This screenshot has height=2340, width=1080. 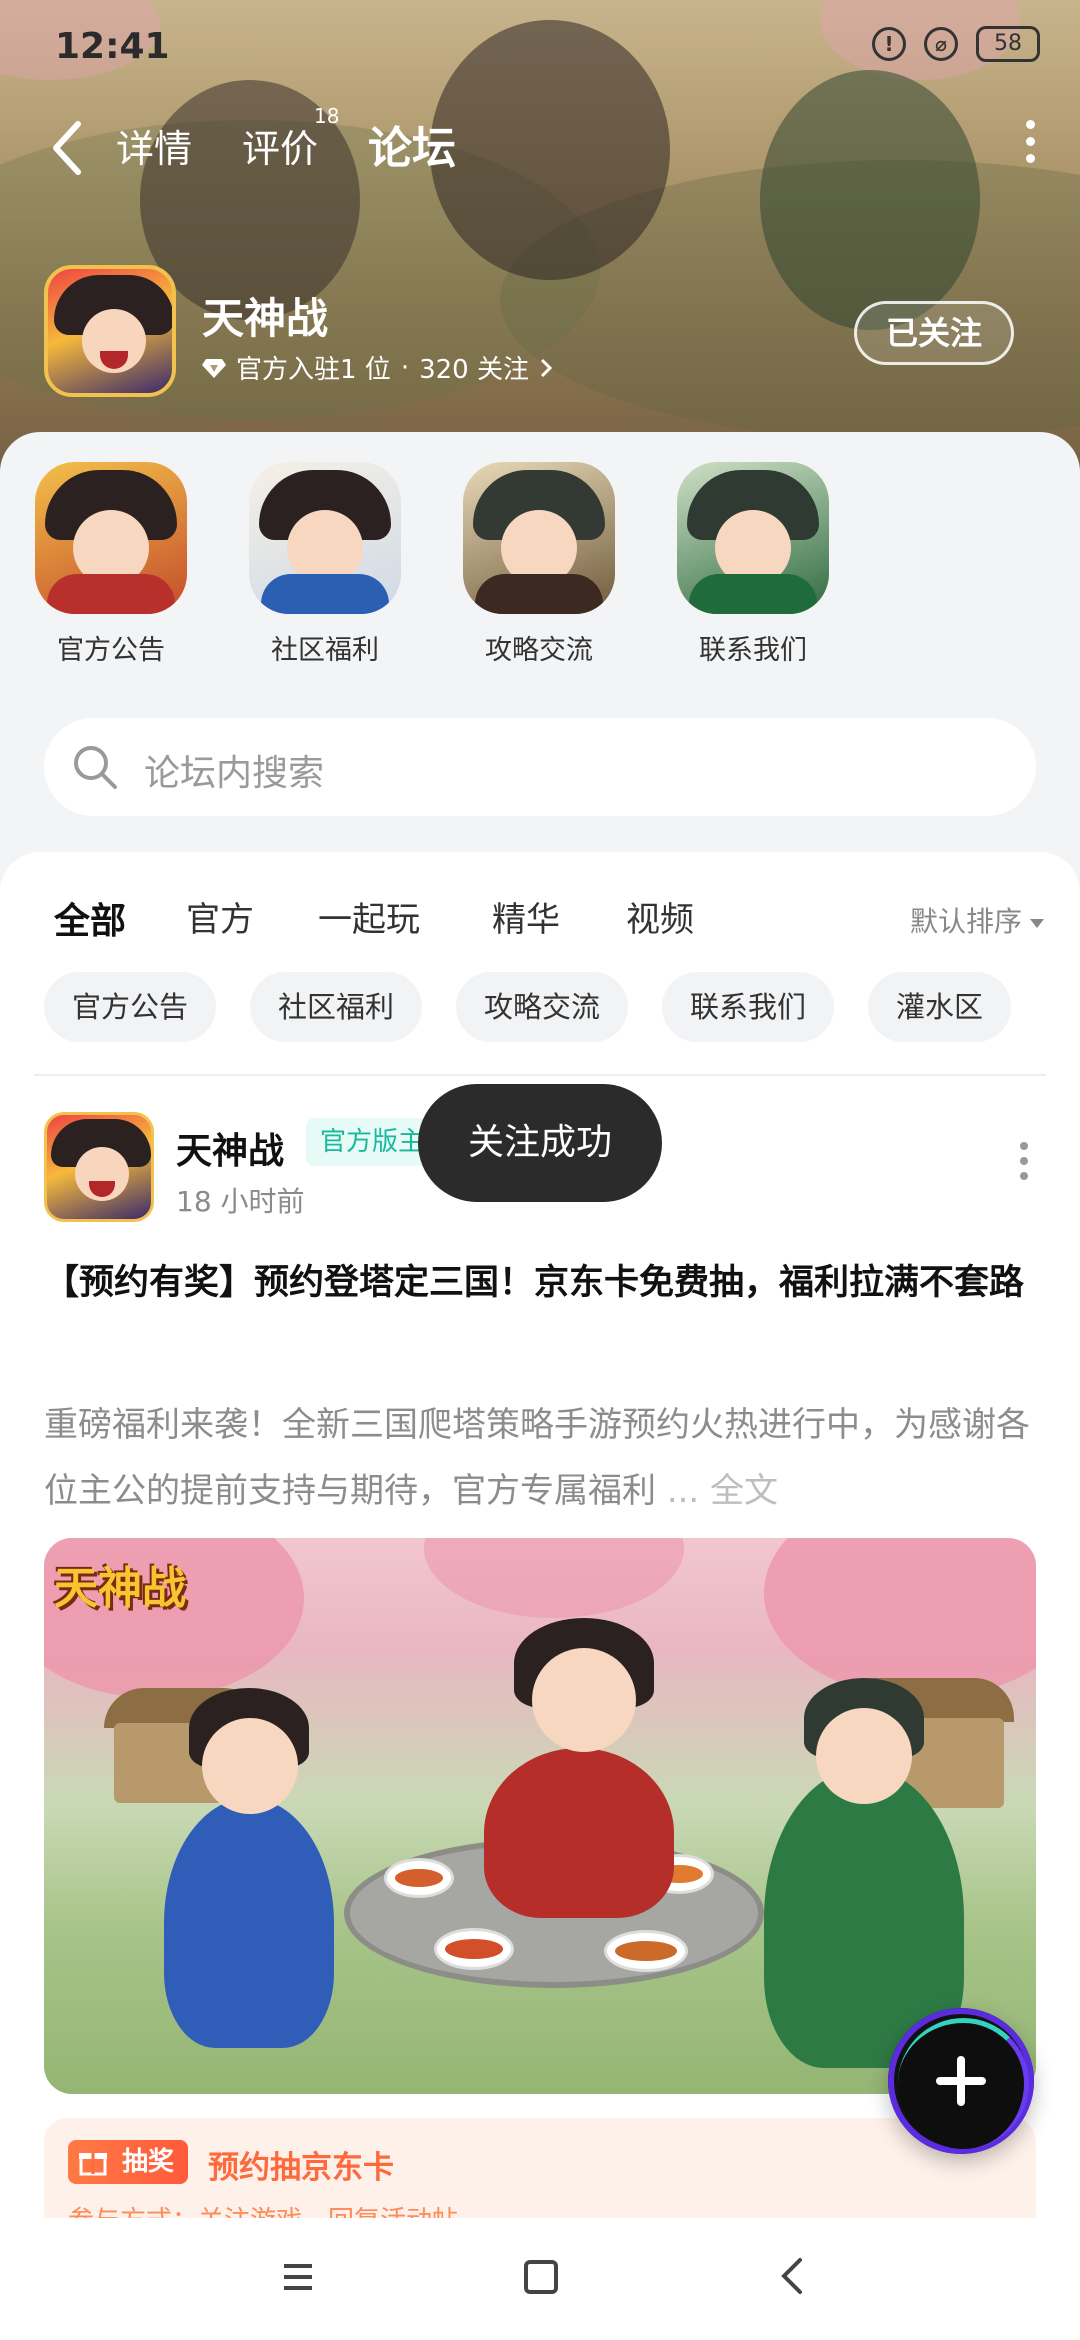 I want to click on sort-dropdown: 默认排序, so click(x=977, y=920).